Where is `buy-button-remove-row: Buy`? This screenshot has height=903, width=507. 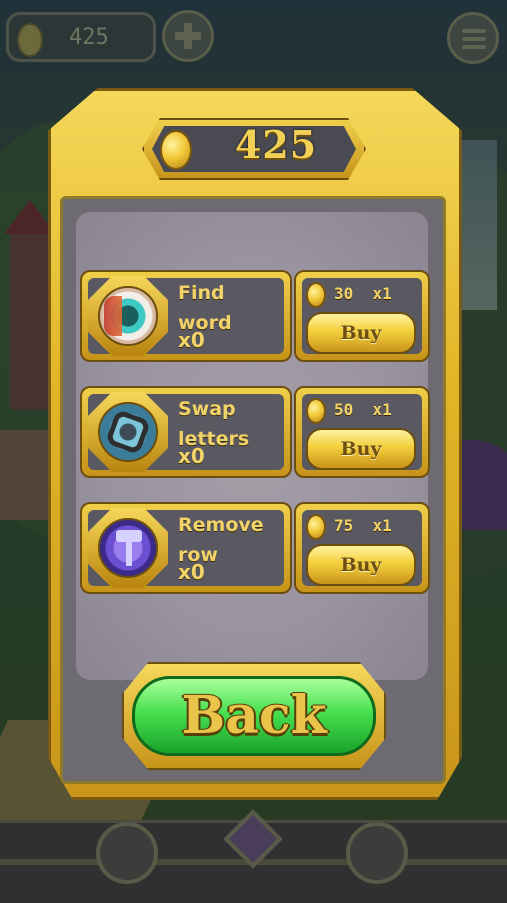 buy-button-remove-row: Buy is located at coordinates (361, 565).